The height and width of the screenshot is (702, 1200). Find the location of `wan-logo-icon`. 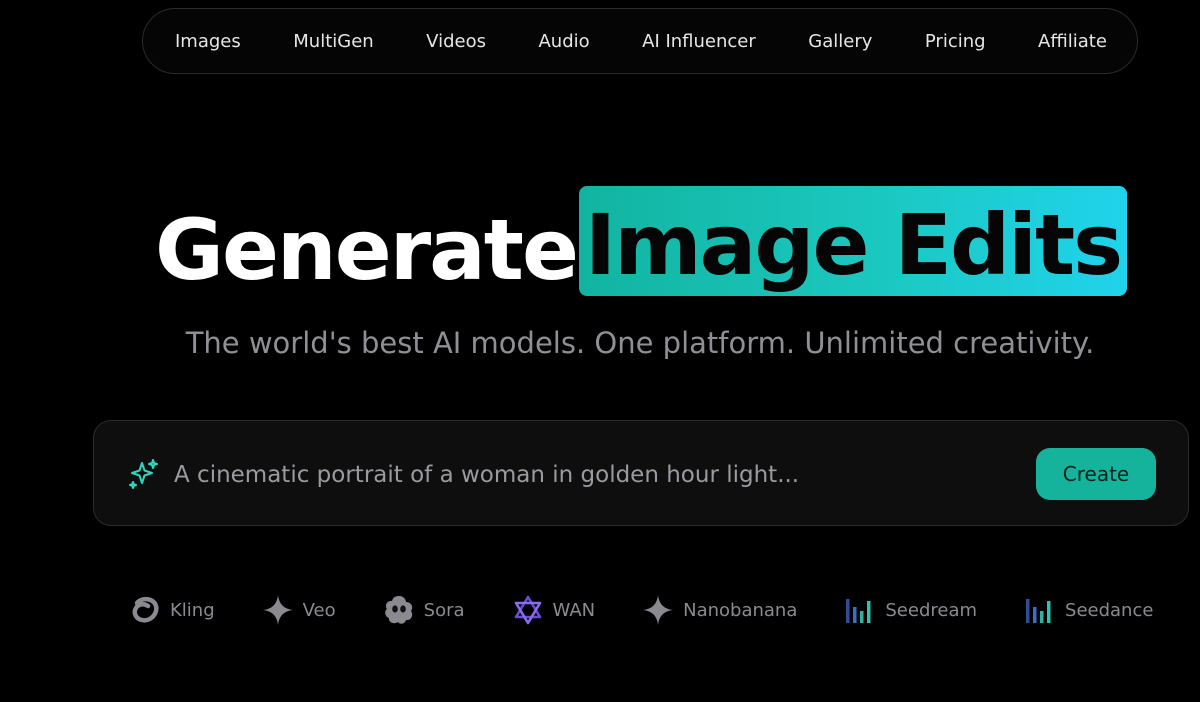

wan-logo-icon is located at coordinates (527, 610).